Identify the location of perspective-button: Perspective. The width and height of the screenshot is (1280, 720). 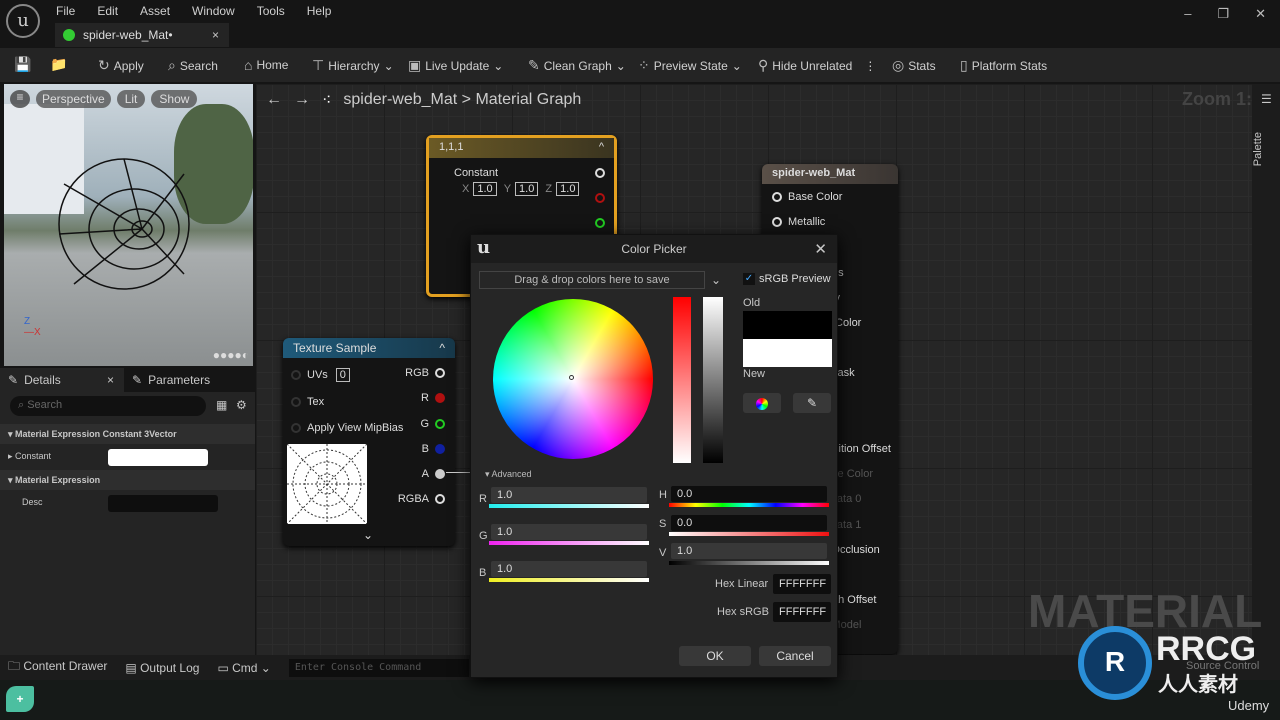
(73, 99).